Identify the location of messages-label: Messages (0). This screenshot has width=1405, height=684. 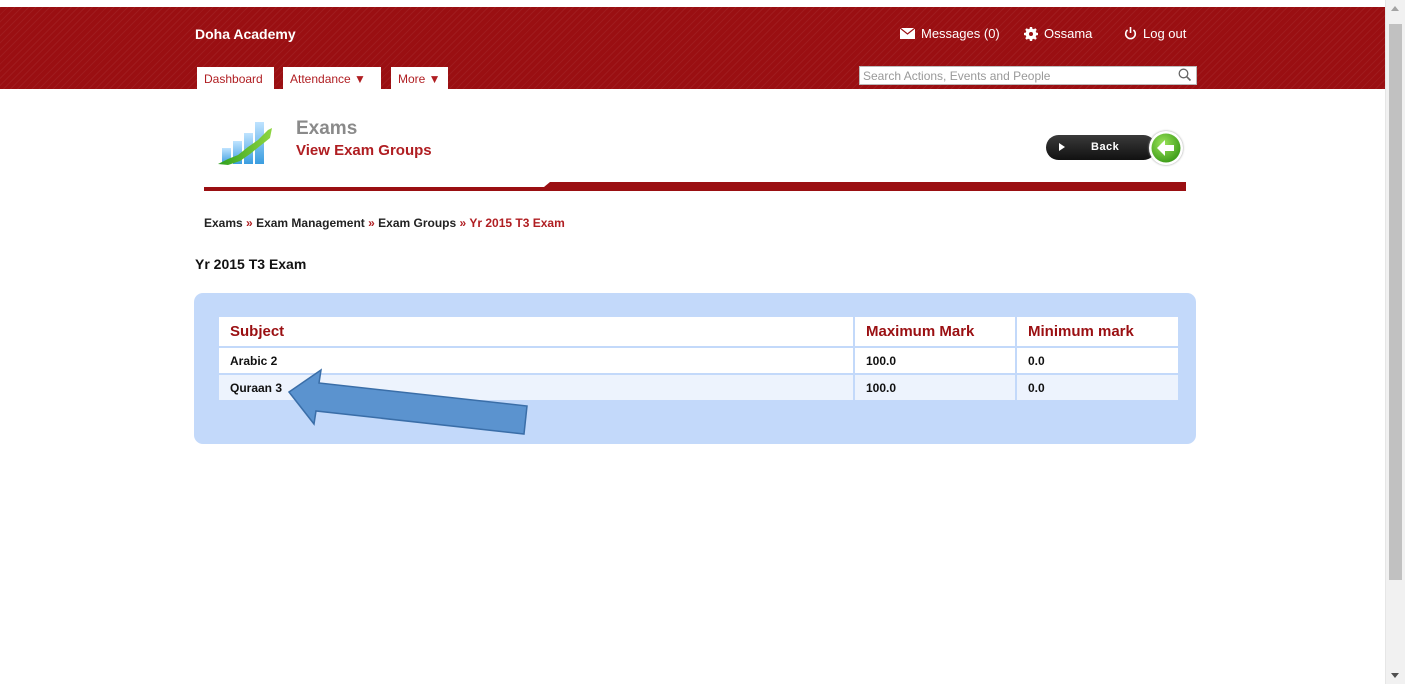
(960, 33).